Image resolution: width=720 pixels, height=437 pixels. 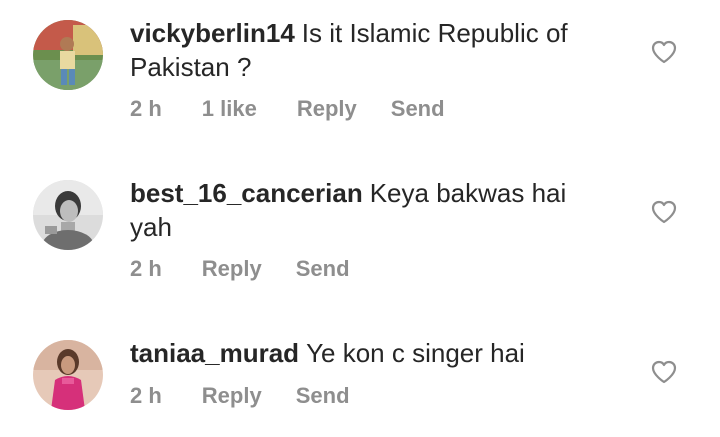 What do you see at coordinates (214, 353) in the screenshot?
I see `comment-username: taniaa_murad` at bounding box center [214, 353].